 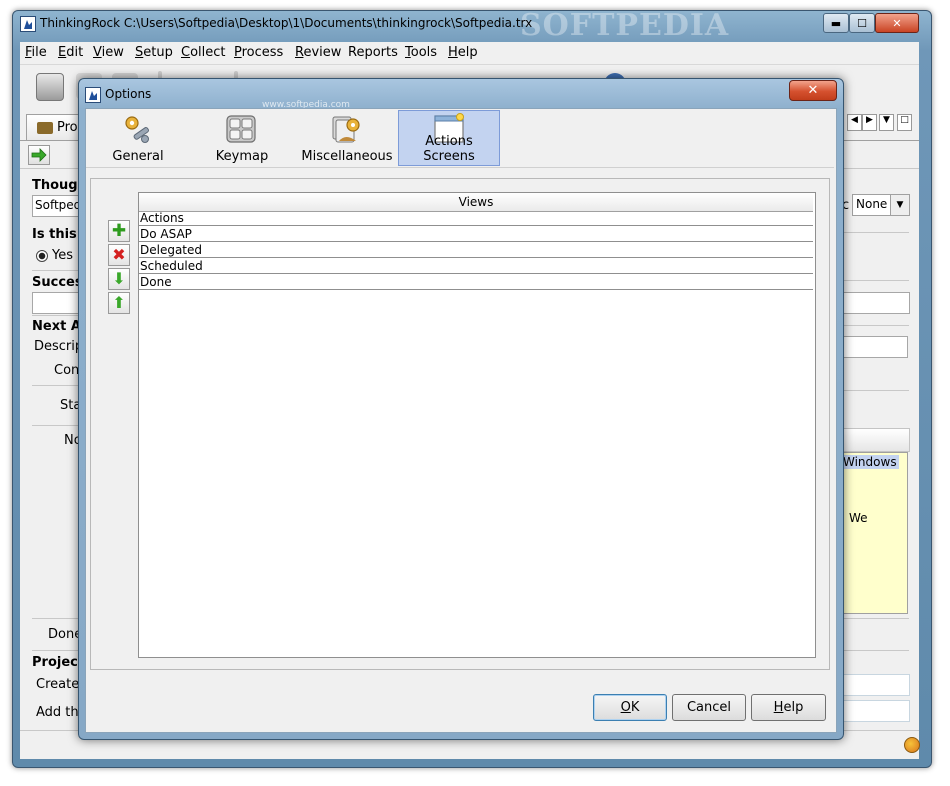 I want to click on close-button: ✕, so click(x=897, y=23).